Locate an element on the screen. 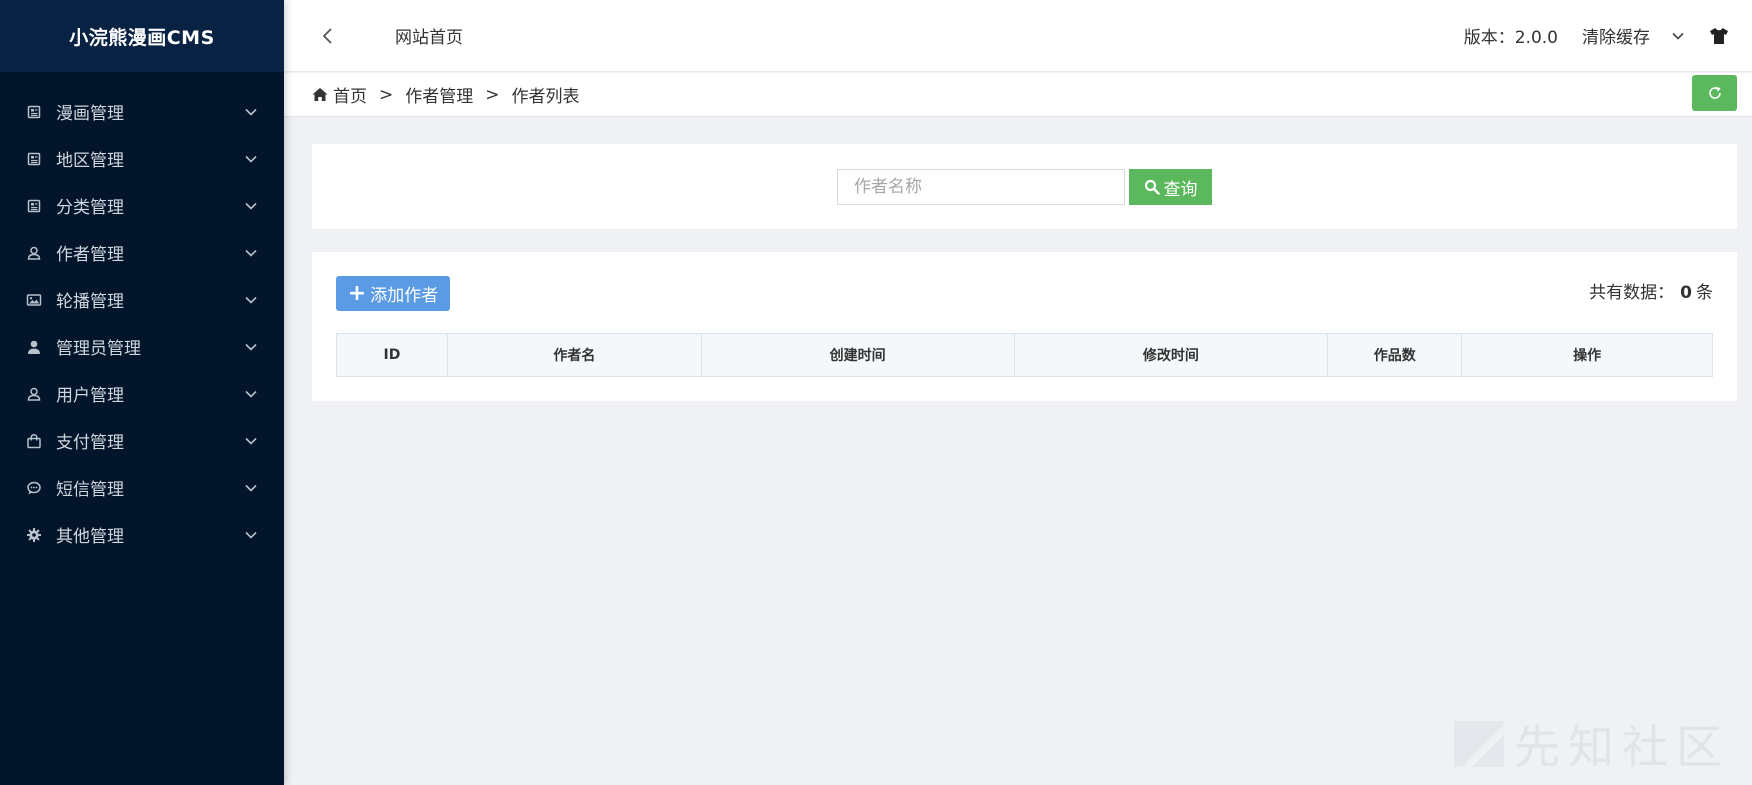 The height and width of the screenshot is (785, 1752). record-count-value: 0 is located at coordinates (1686, 293).